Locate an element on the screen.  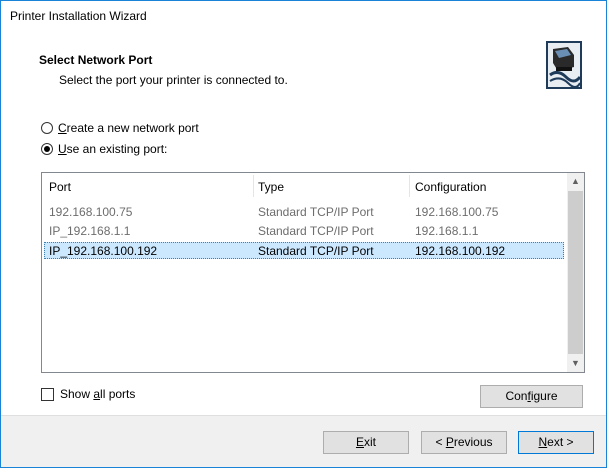
config-cell: 192.168.1.1 is located at coordinates (447, 231).